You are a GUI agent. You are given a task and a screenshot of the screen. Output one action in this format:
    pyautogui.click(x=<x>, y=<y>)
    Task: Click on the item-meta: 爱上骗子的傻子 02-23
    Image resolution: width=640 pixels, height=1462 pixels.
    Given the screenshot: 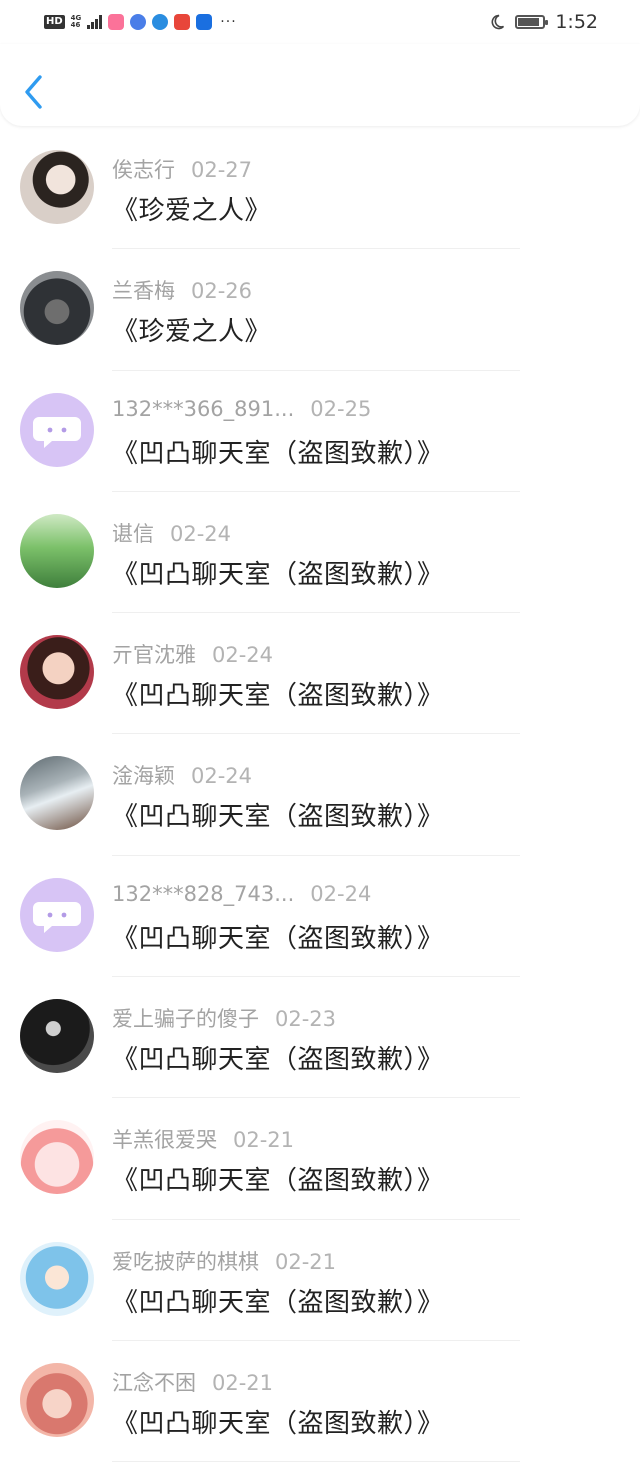 What is the action you would take?
    pyautogui.click(x=224, y=1018)
    